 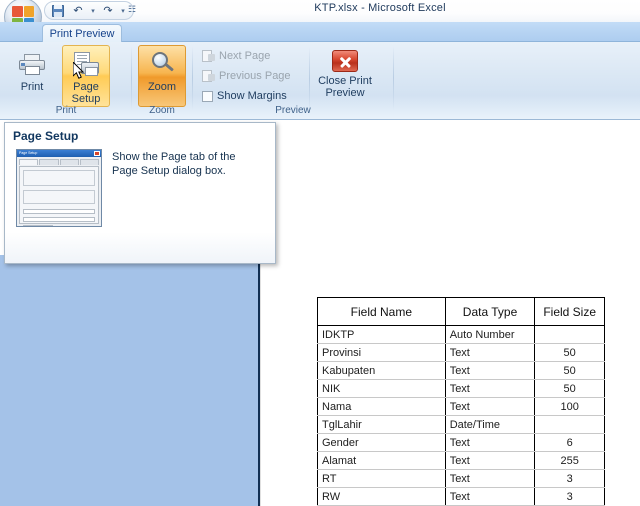 What do you see at coordinates (381, 370) in the screenshot?
I see `cell-field-name: Kabupaten` at bounding box center [381, 370].